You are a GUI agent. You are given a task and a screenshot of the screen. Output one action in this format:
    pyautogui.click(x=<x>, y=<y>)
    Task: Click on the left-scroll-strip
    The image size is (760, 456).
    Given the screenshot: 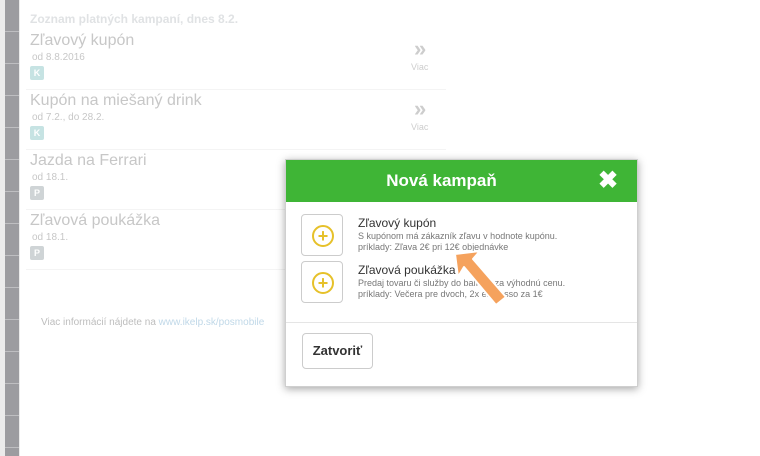 What is the action you would take?
    pyautogui.click(x=12, y=228)
    